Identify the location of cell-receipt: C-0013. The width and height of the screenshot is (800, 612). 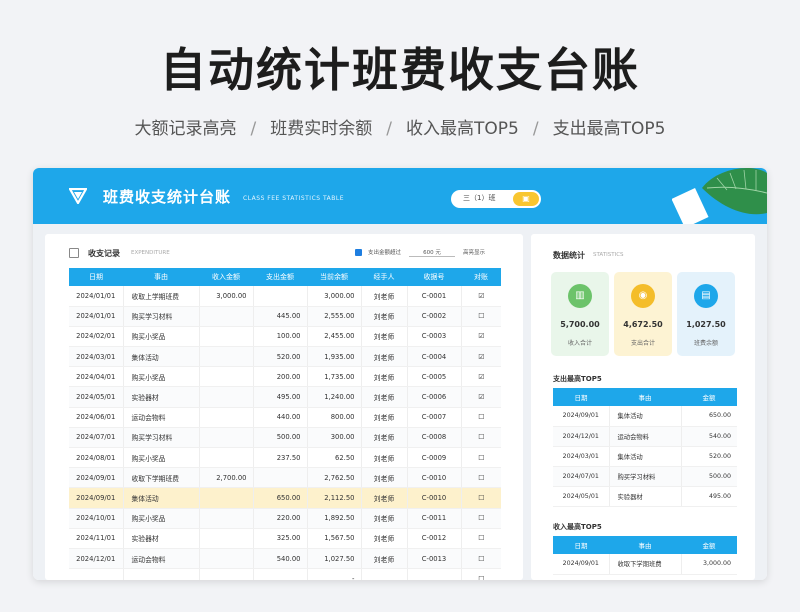
(433, 559).